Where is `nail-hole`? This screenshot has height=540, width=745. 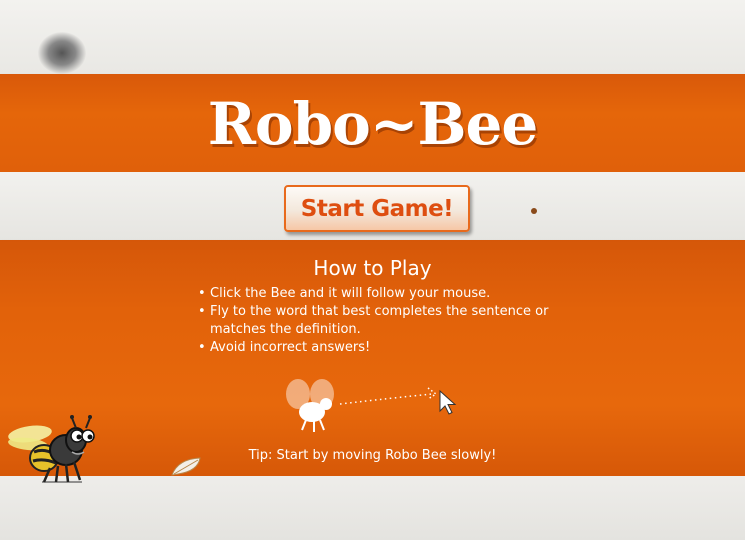 nail-hole is located at coordinates (534, 211).